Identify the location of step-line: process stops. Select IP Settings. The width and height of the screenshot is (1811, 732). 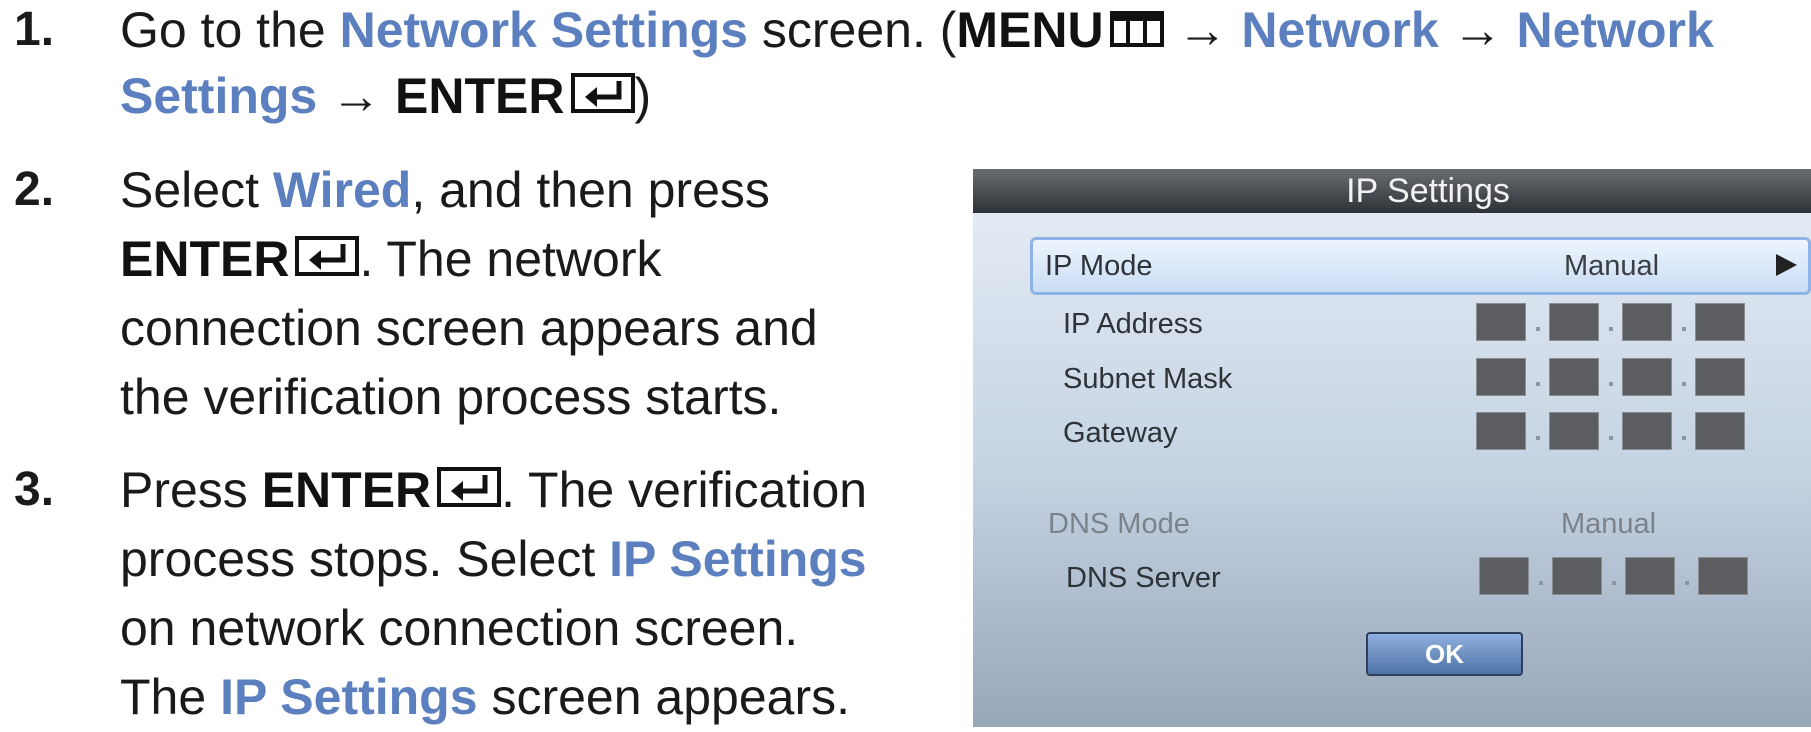
(493, 559).